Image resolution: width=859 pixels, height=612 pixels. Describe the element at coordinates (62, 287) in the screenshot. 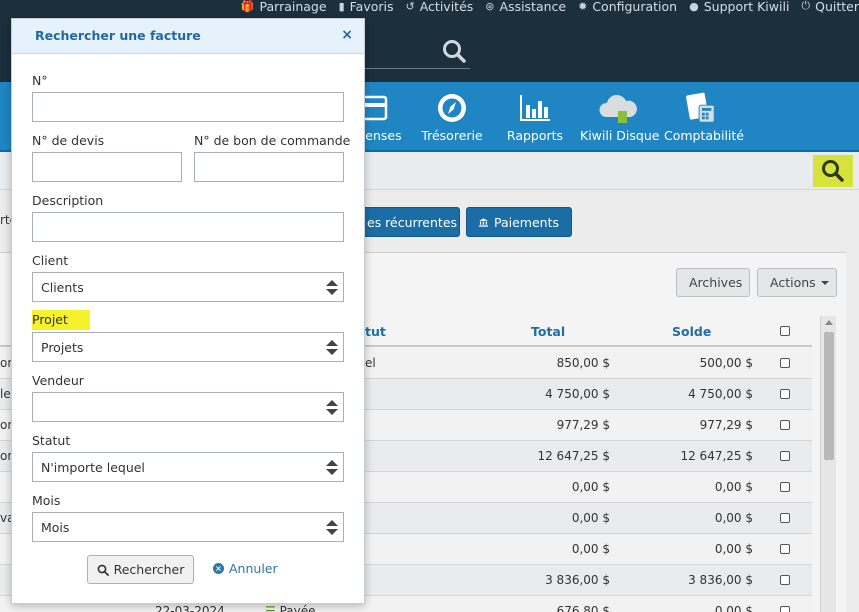

I see `select-value: Clients` at that location.